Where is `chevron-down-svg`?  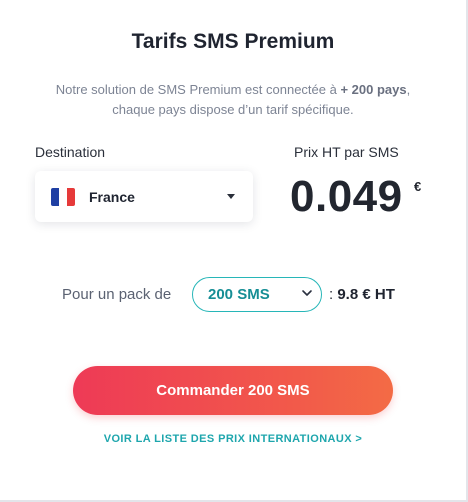 chevron-down-svg is located at coordinates (307, 293).